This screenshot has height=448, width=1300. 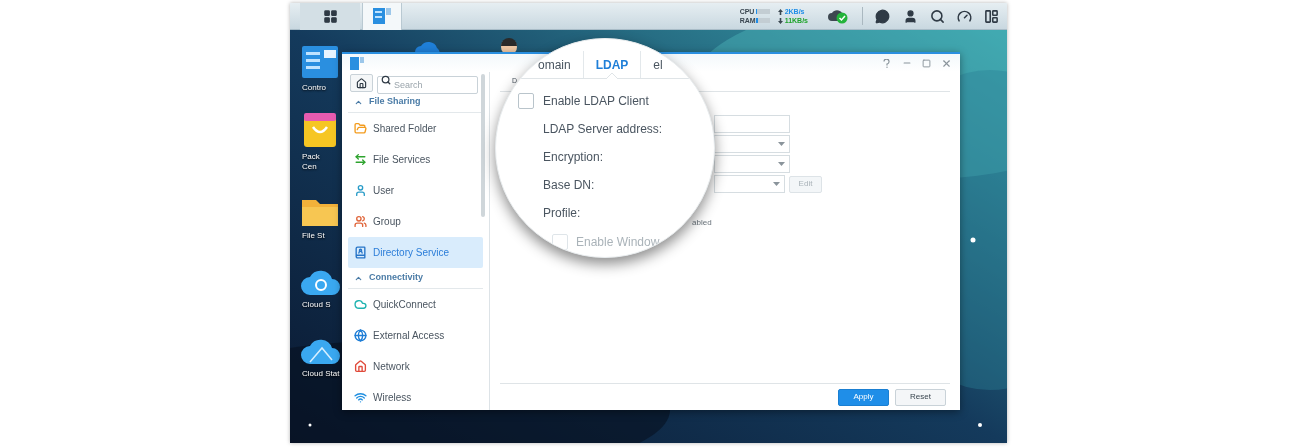 What do you see at coordinates (415, 128) in the screenshot?
I see `sidebar-item: Shared Folder` at bounding box center [415, 128].